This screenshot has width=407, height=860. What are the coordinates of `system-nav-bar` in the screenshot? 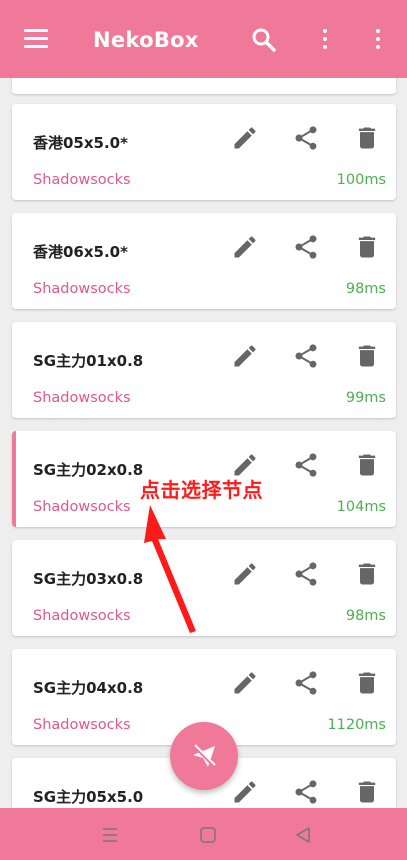 It's located at (203, 834).